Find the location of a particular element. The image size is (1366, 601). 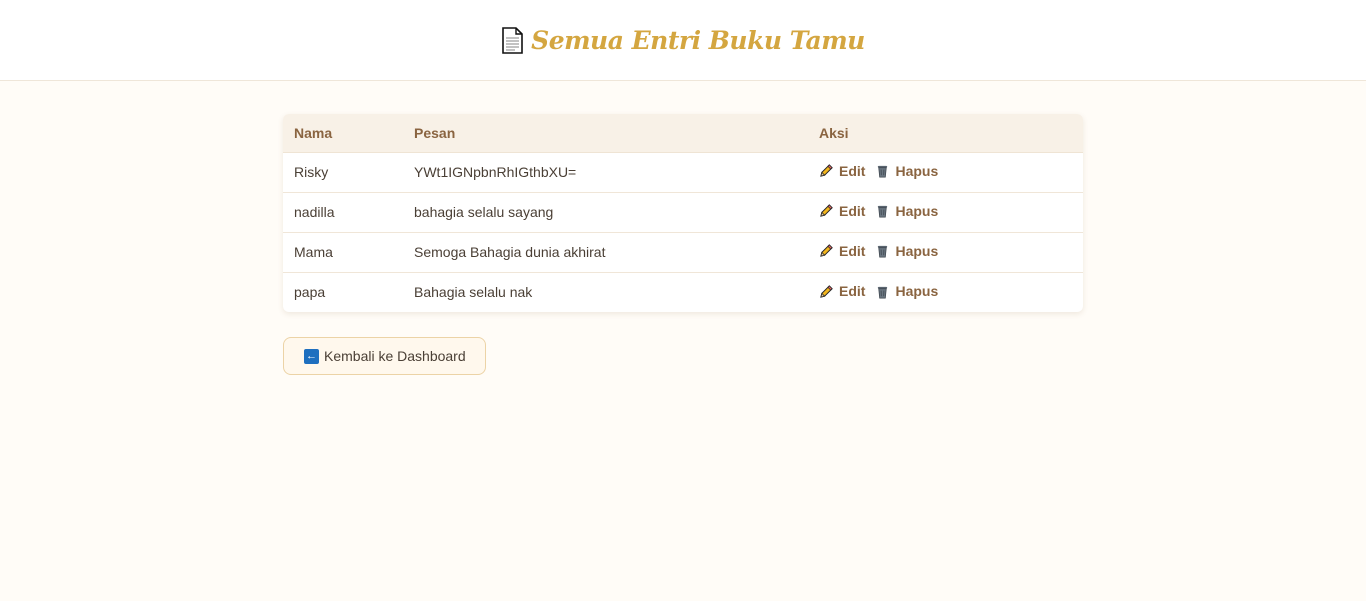

cell-nama: nadilla is located at coordinates (343, 212).